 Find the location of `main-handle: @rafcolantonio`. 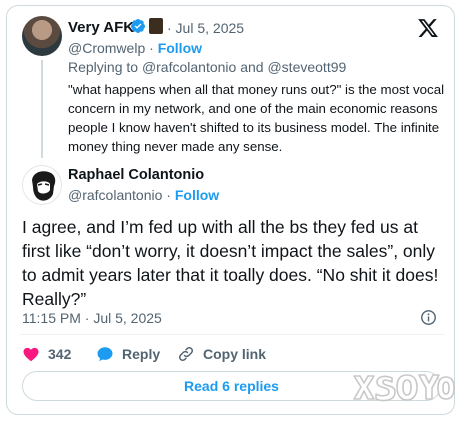

main-handle: @rafcolantonio is located at coordinates (115, 195).